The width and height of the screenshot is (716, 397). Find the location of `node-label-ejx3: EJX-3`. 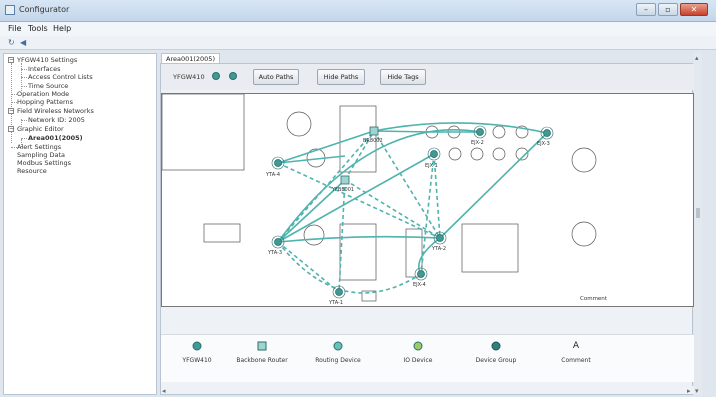

node-label-ejx3: EJX-3 is located at coordinates (543, 144).